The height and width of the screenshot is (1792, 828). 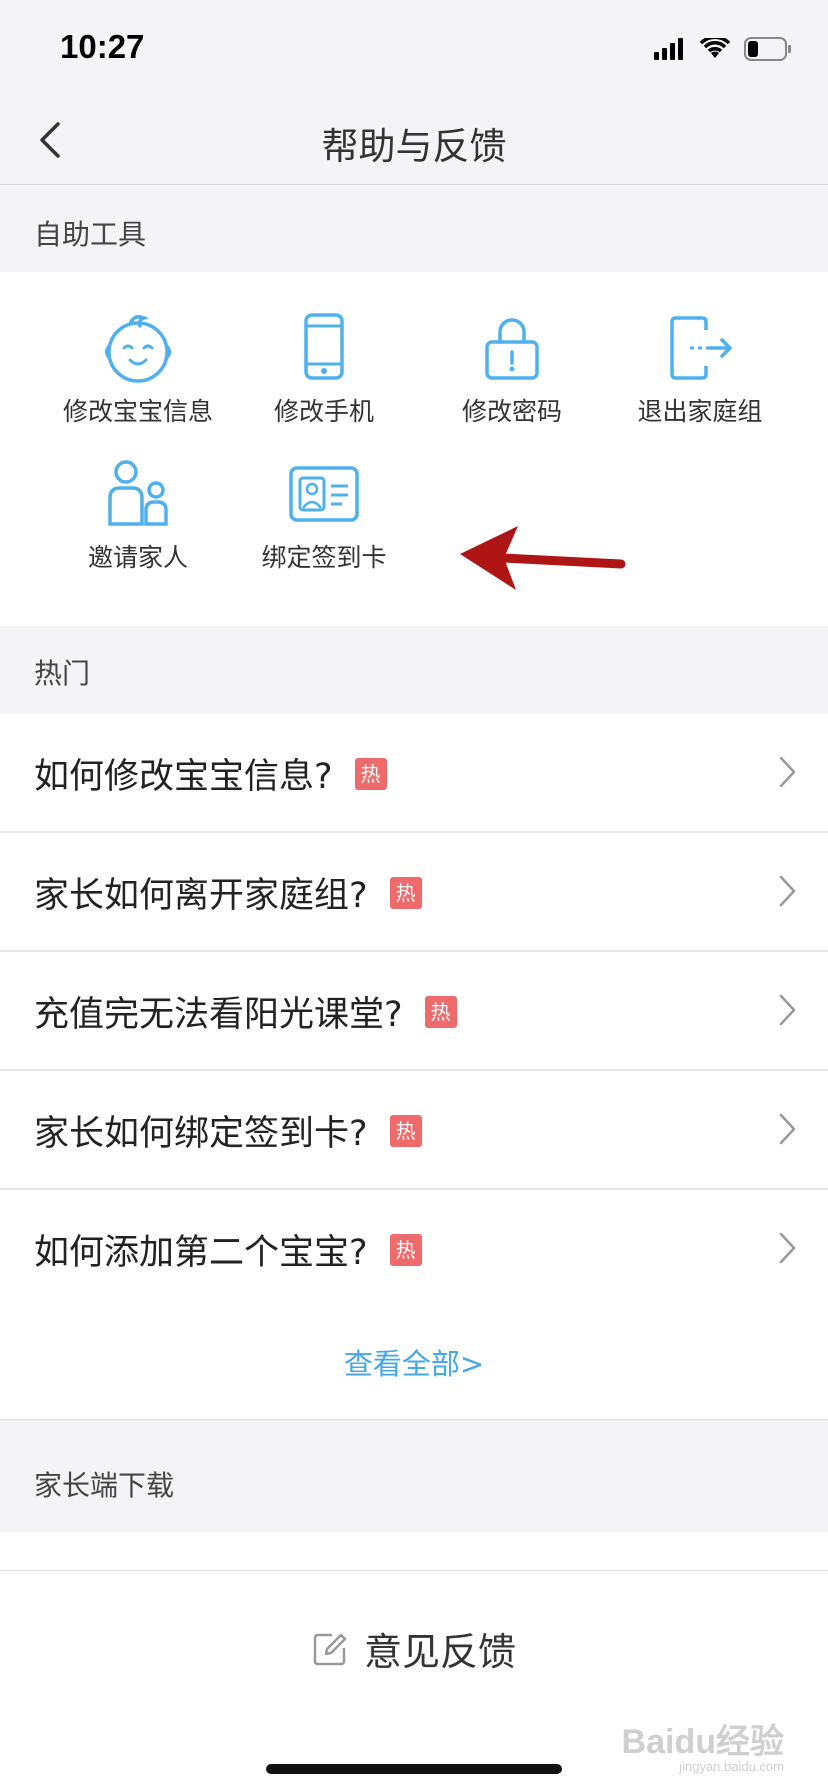 I want to click on status-icons, so click(x=723, y=49).